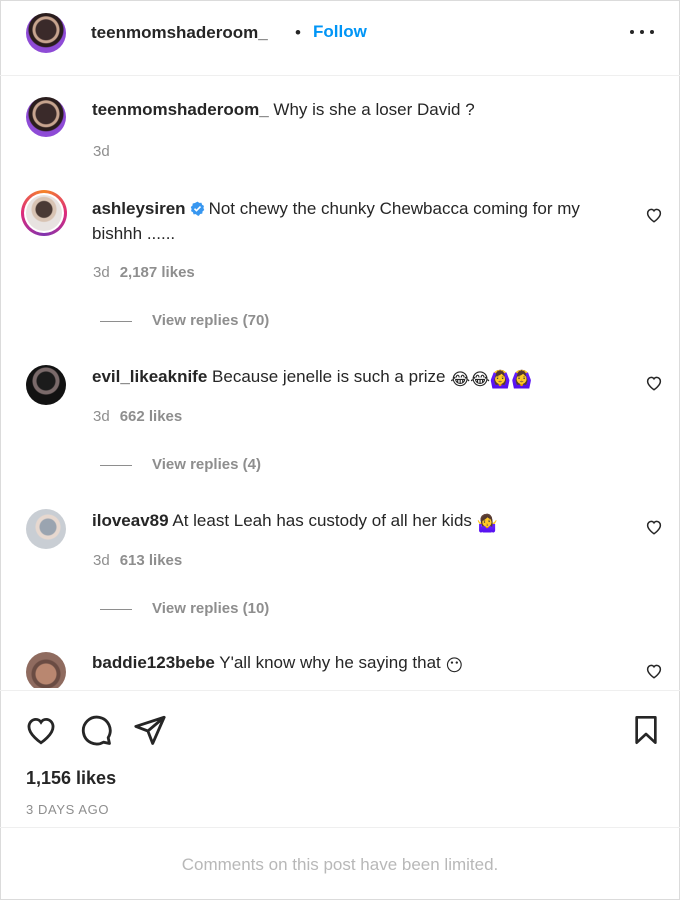  What do you see at coordinates (151, 416) in the screenshot?
I see `comment-likes: 662 likes` at bounding box center [151, 416].